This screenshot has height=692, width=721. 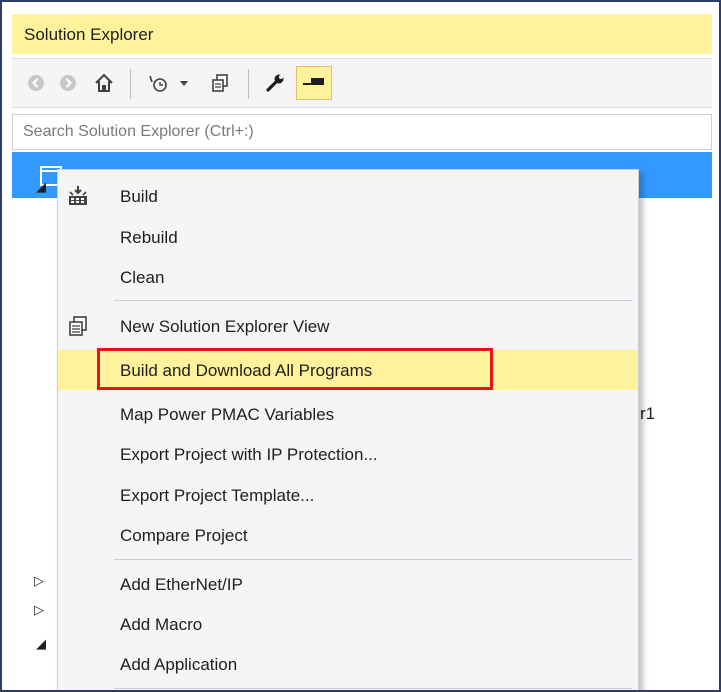 I want to click on menu-item-label: Add Application, so click(x=179, y=664).